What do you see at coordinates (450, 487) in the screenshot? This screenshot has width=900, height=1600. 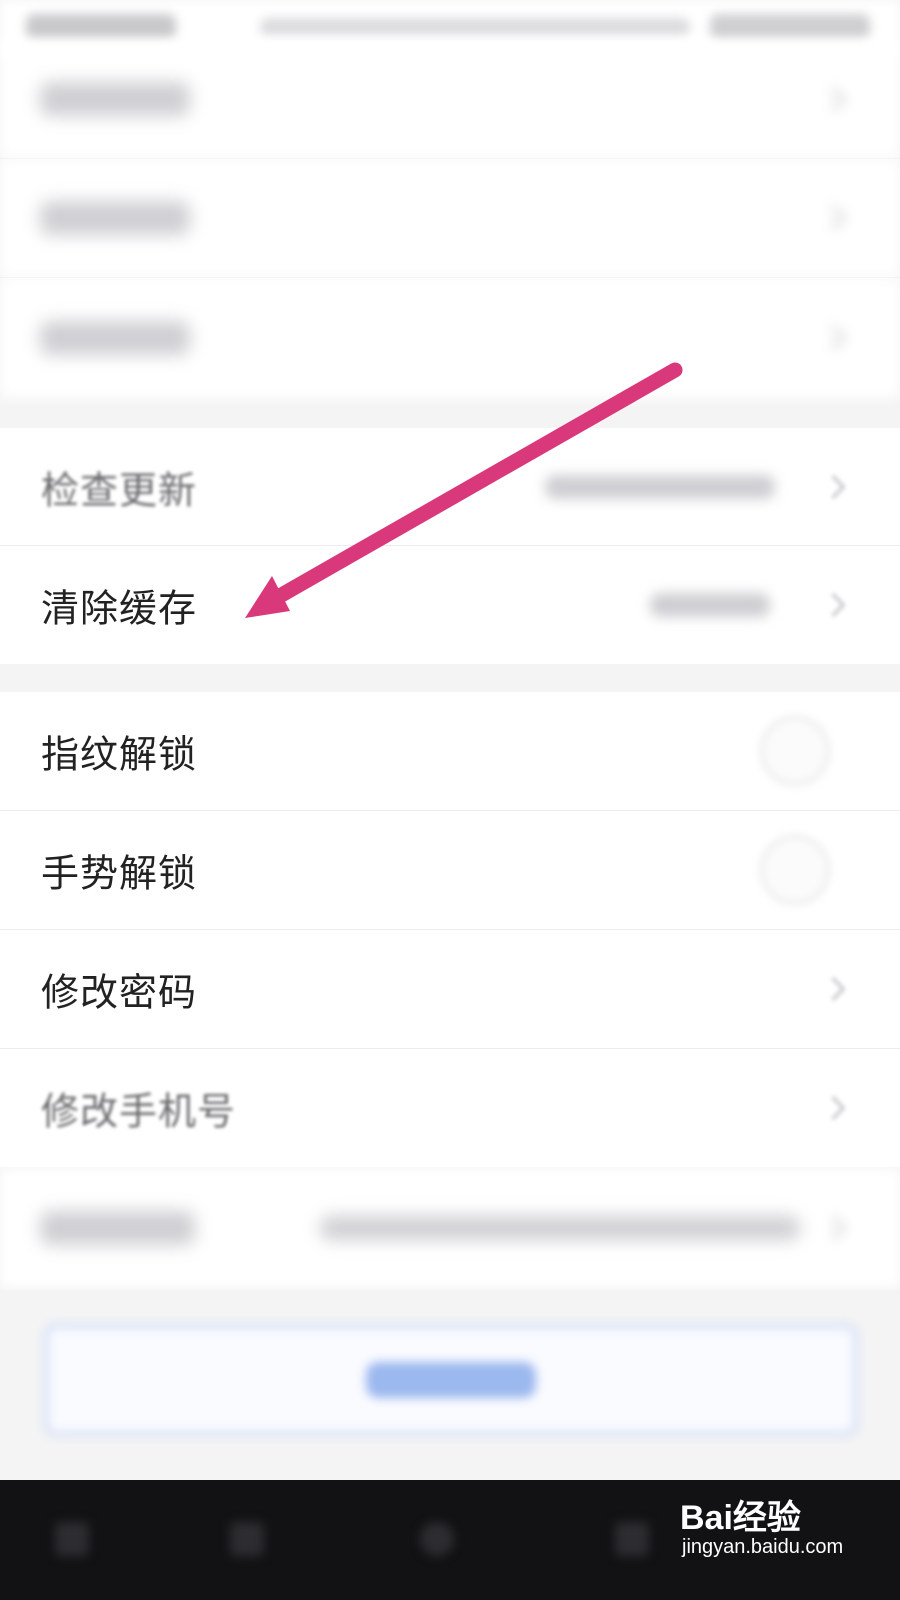 I see `settings-row-check-update: 检查更新` at bounding box center [450, 487].